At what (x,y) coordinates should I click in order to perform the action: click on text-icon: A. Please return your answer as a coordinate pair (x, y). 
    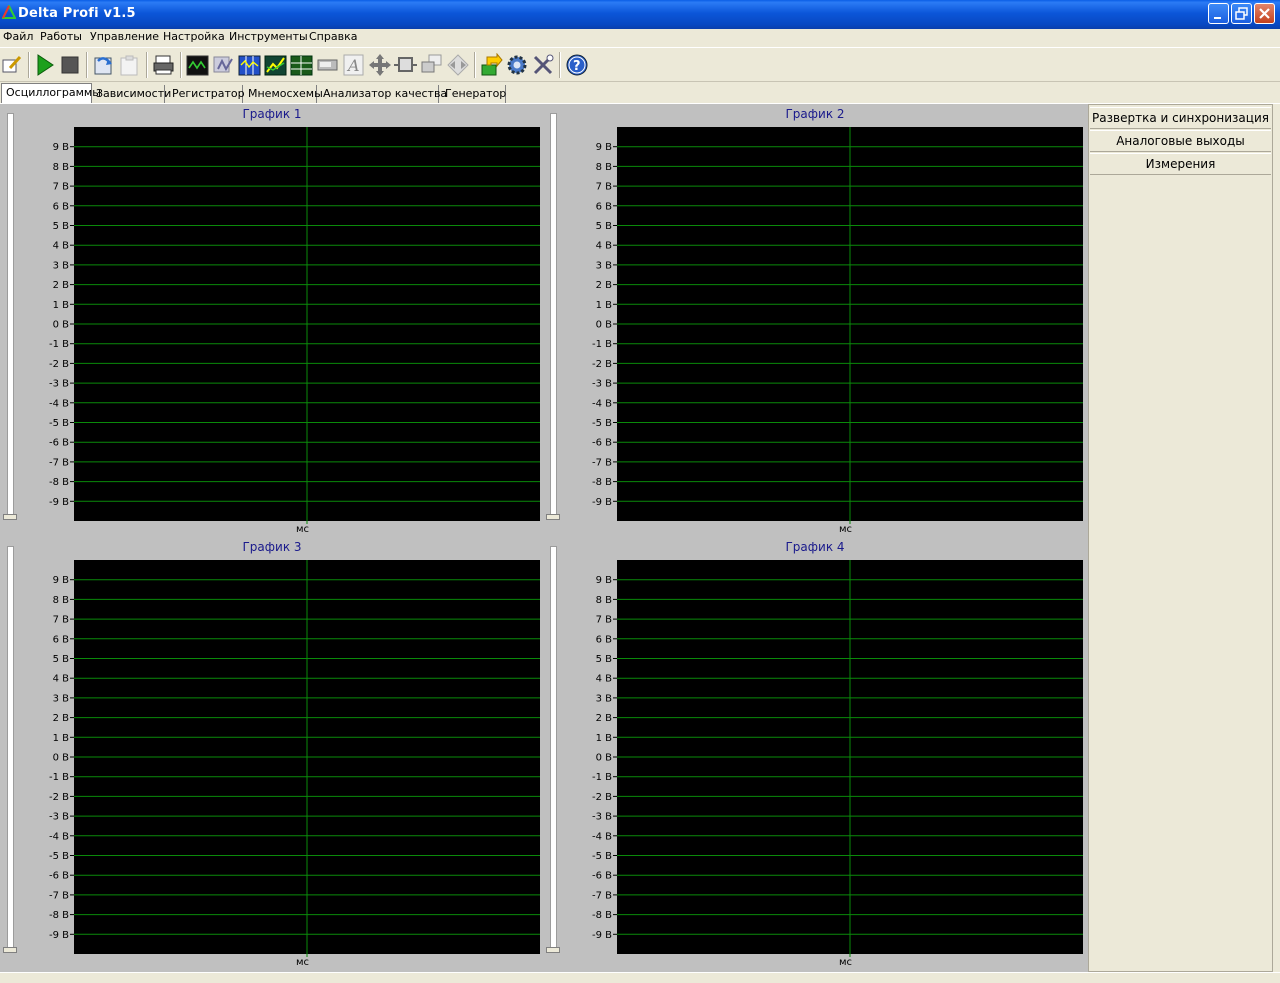
    Looking at the image, I should click on (354, 65).